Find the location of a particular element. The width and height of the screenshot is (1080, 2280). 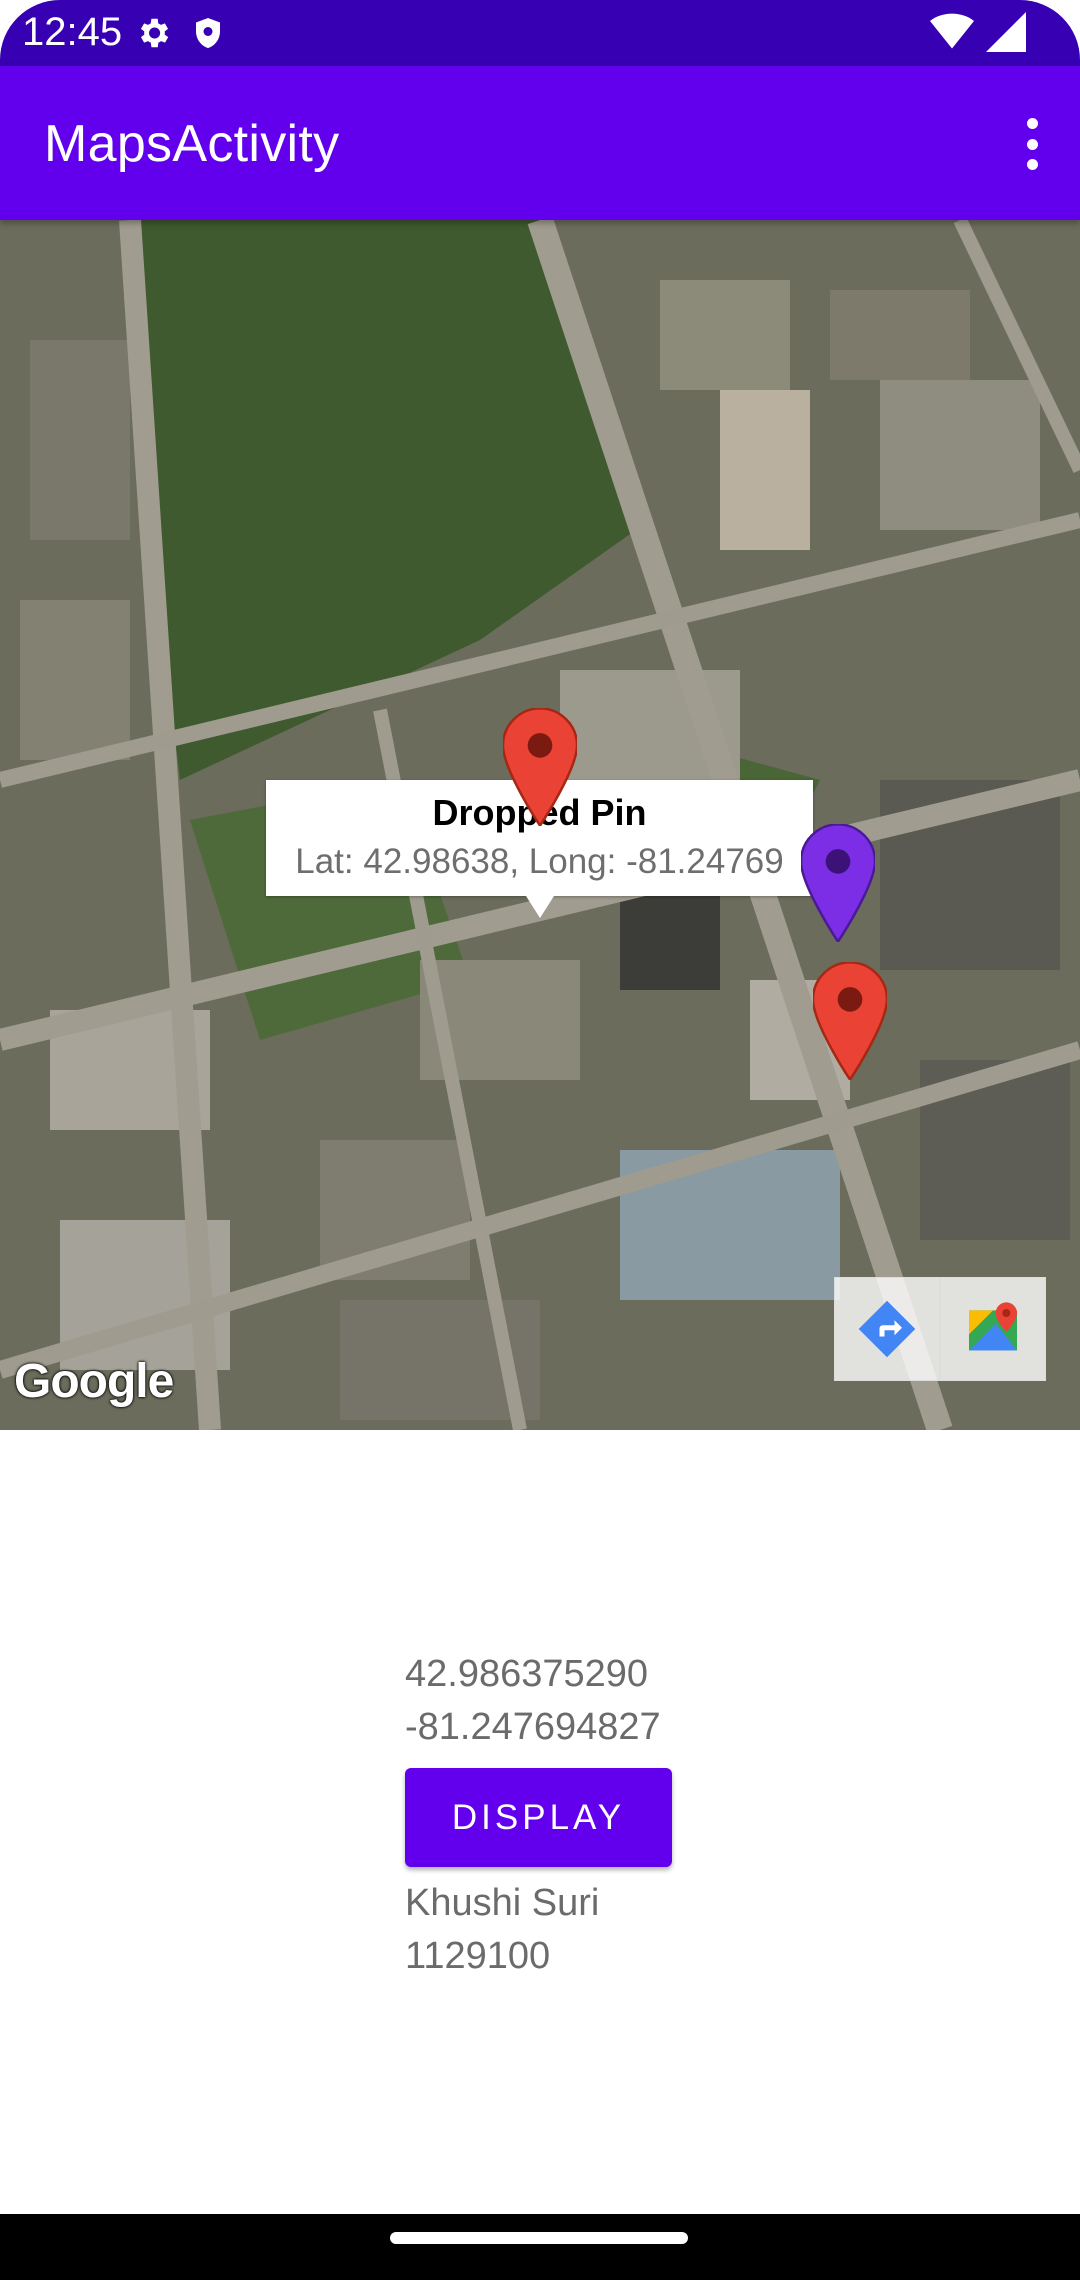

info-window-snippet: Lat: 42.98638, Long: -81.24769 is located at coordinates (539, 861).